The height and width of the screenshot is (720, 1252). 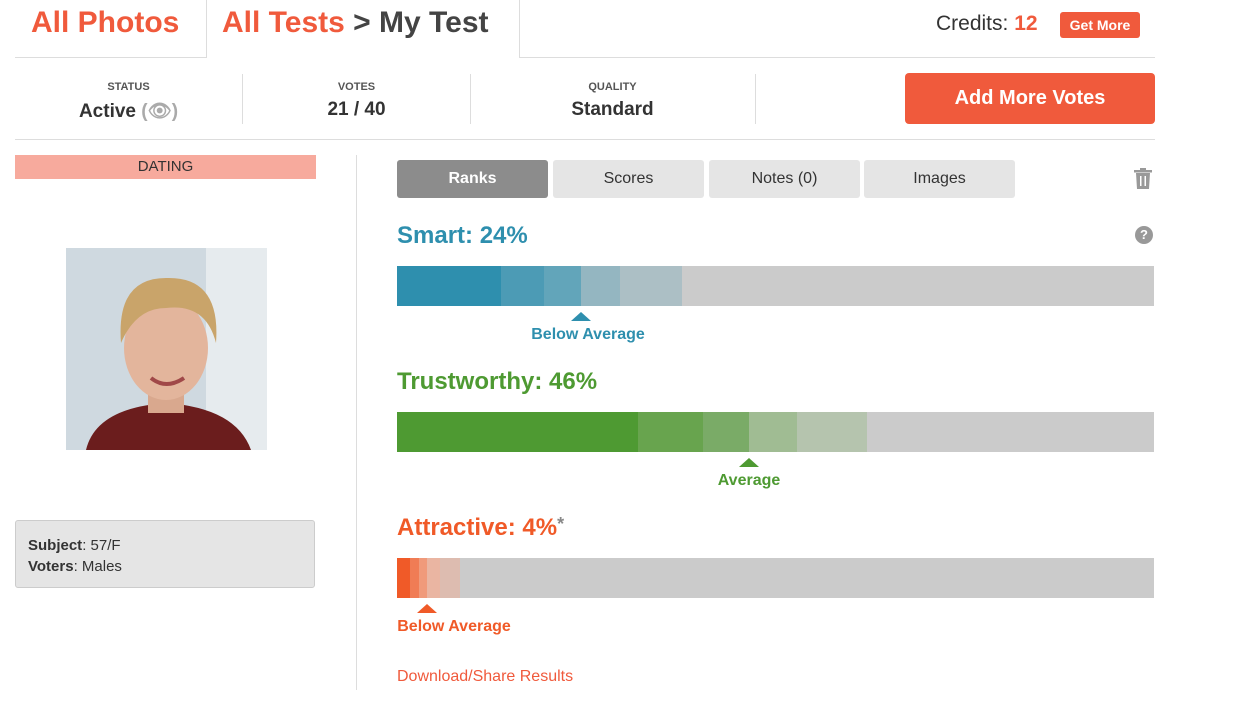 I want to click on tab-images: Images, so click(x=939, y=179).